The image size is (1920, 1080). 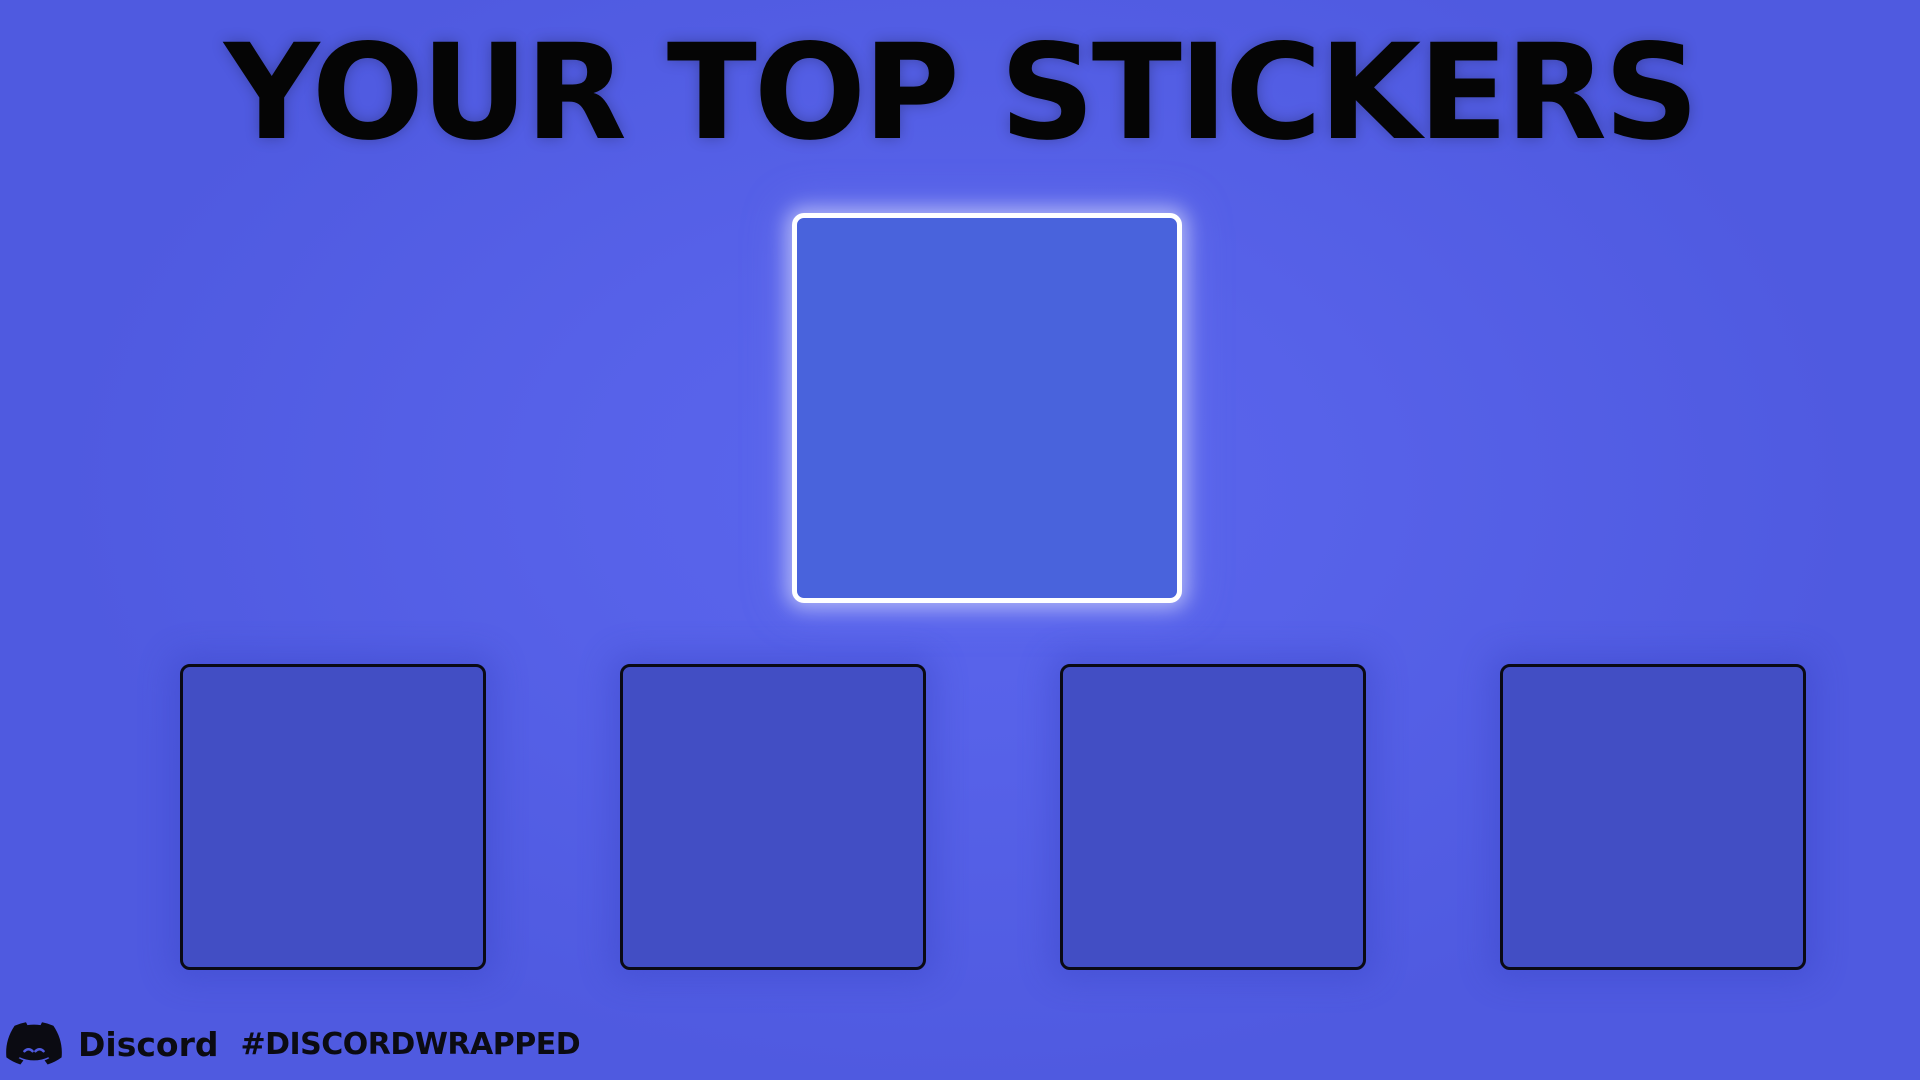 What do you see at coordinates (148, 1044) in the screenshot?
I see `discord-wordmark: Discord` at bounding box center [148, 1044].